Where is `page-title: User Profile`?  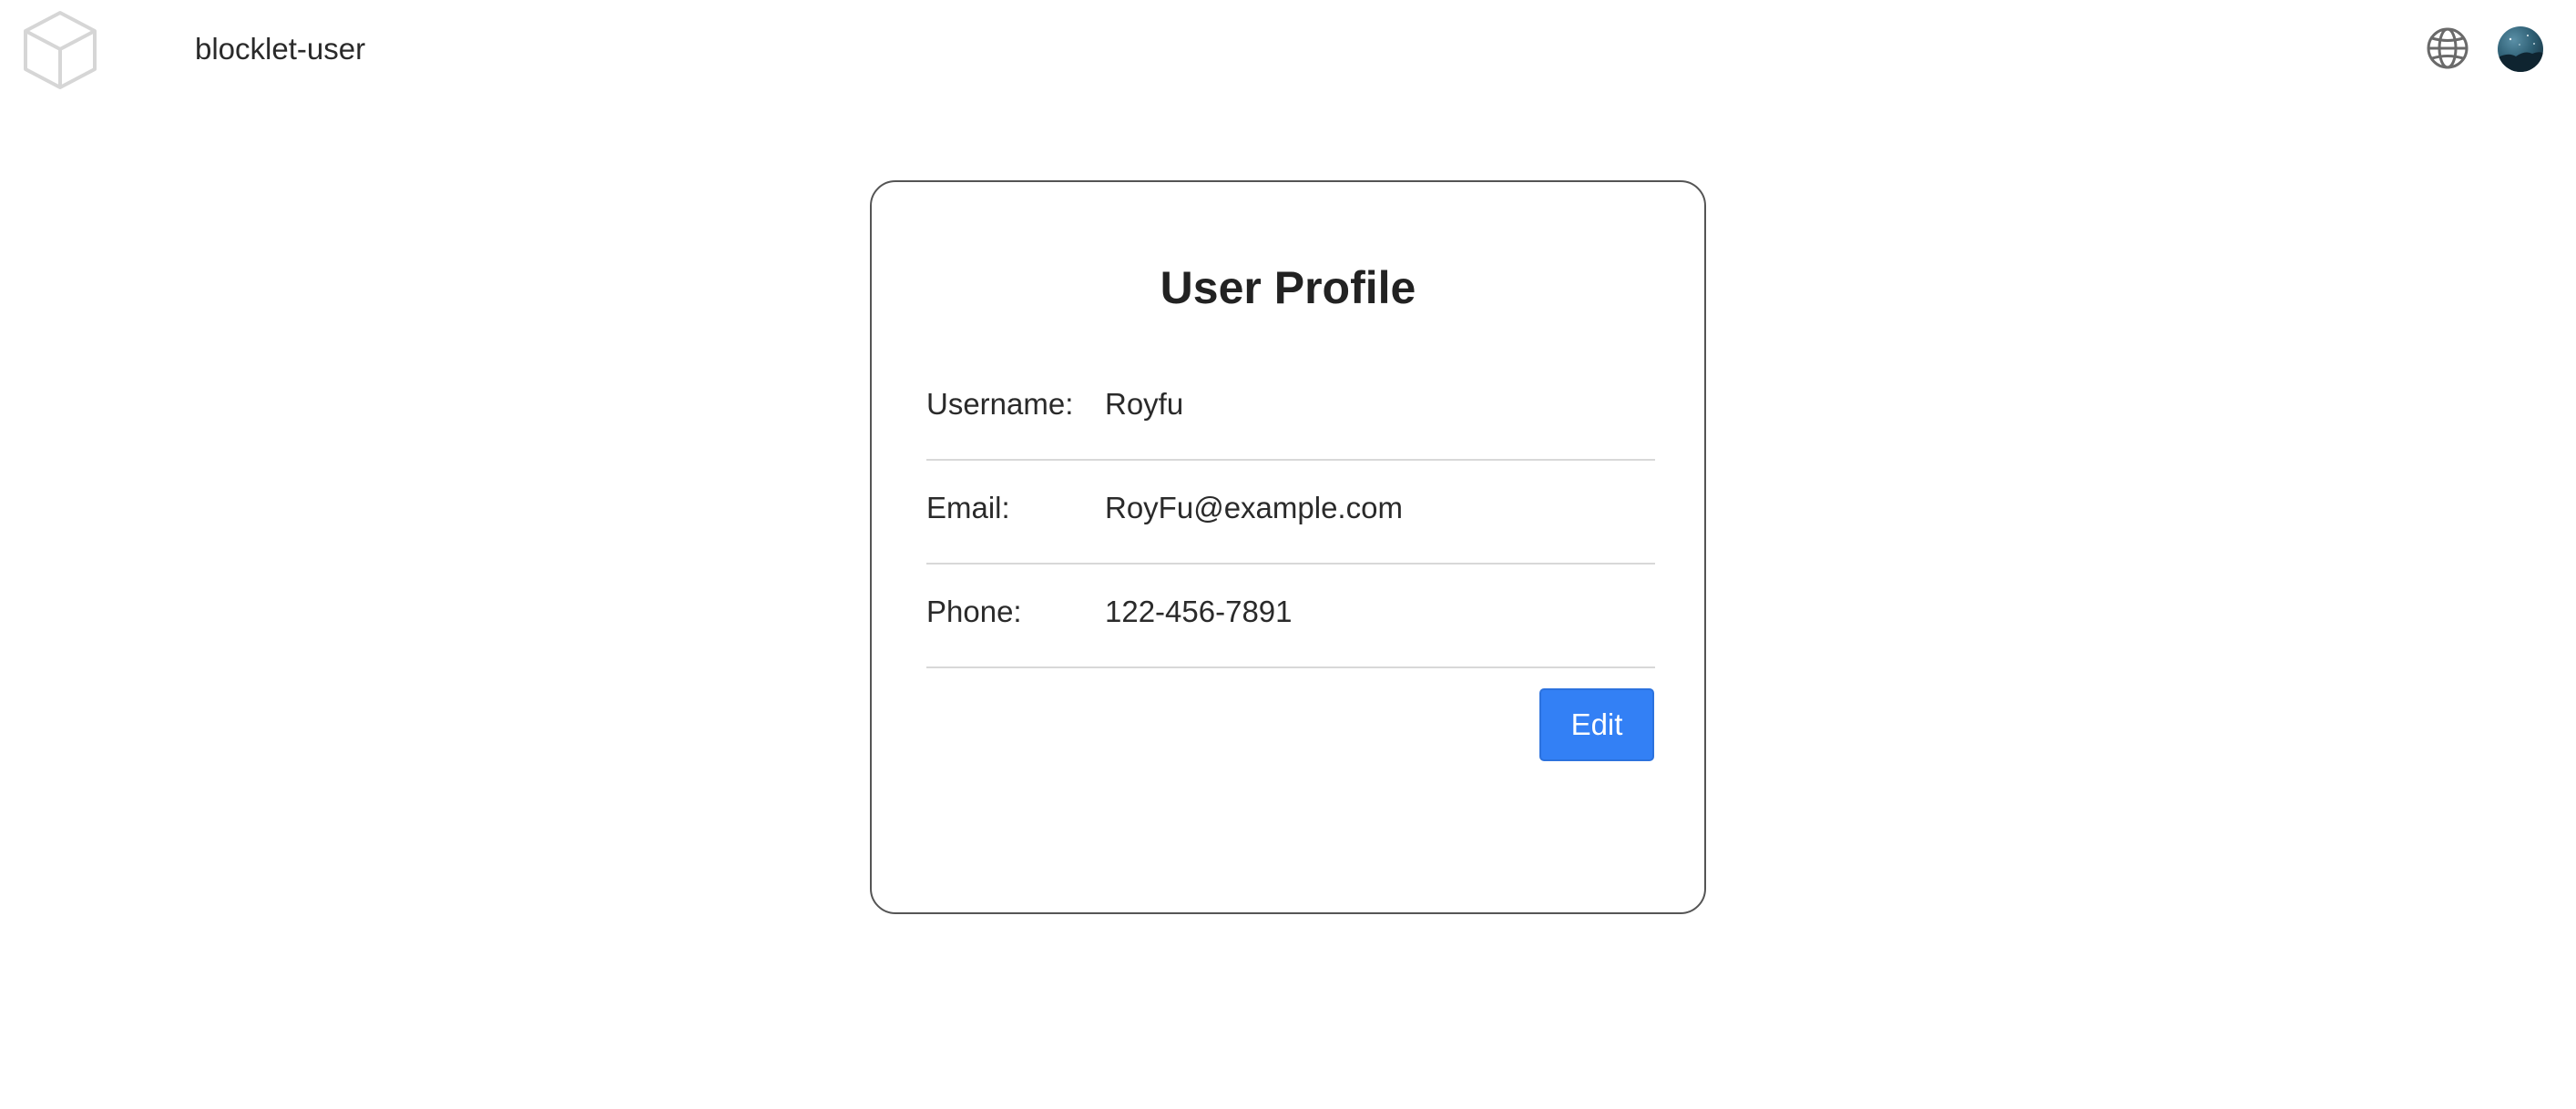
page-title: User Profile is located at coordinates (1288, 287).